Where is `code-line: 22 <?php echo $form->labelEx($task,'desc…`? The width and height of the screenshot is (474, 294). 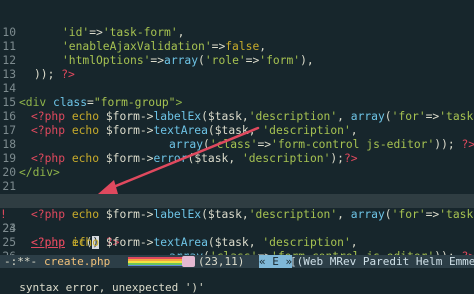
code-line: 22 <?php echo $form->labelEx($task,'desc… is located at coordinates (237, 200).